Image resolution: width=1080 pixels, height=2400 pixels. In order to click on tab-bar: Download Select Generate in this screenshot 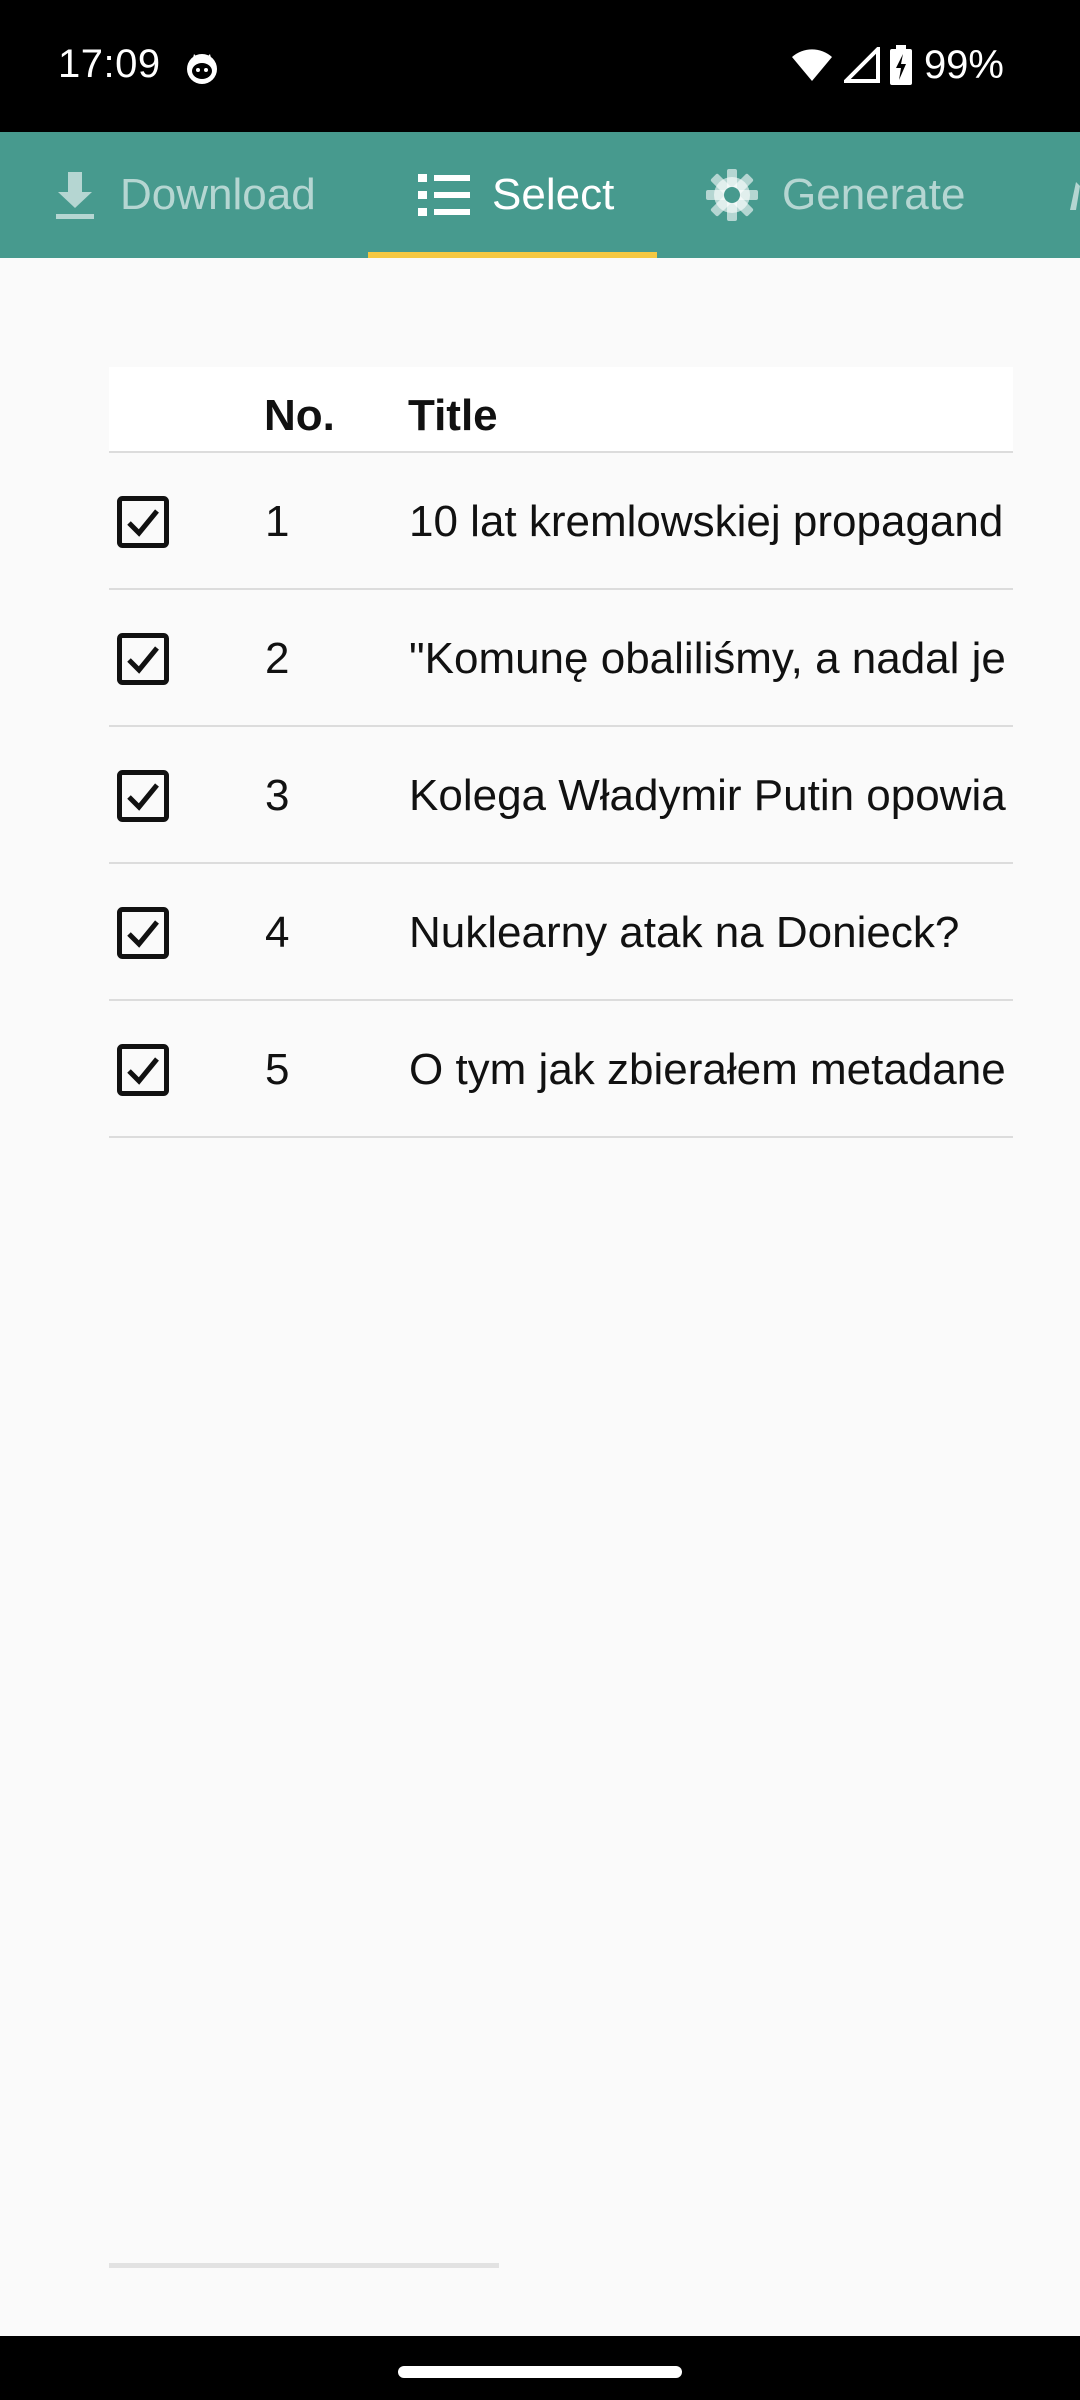, I will do `click(540, 195)`.